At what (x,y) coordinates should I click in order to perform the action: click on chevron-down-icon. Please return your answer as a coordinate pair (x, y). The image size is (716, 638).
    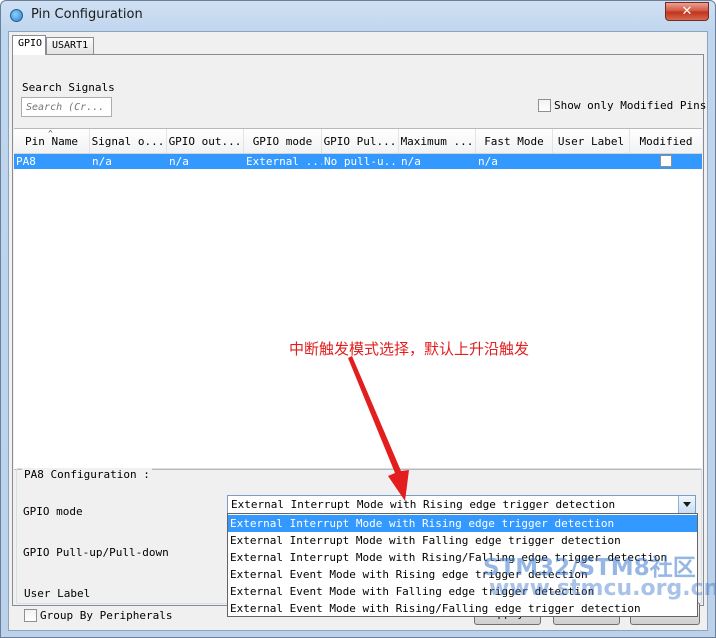
    Looking at the image, I should click on (686, 504).